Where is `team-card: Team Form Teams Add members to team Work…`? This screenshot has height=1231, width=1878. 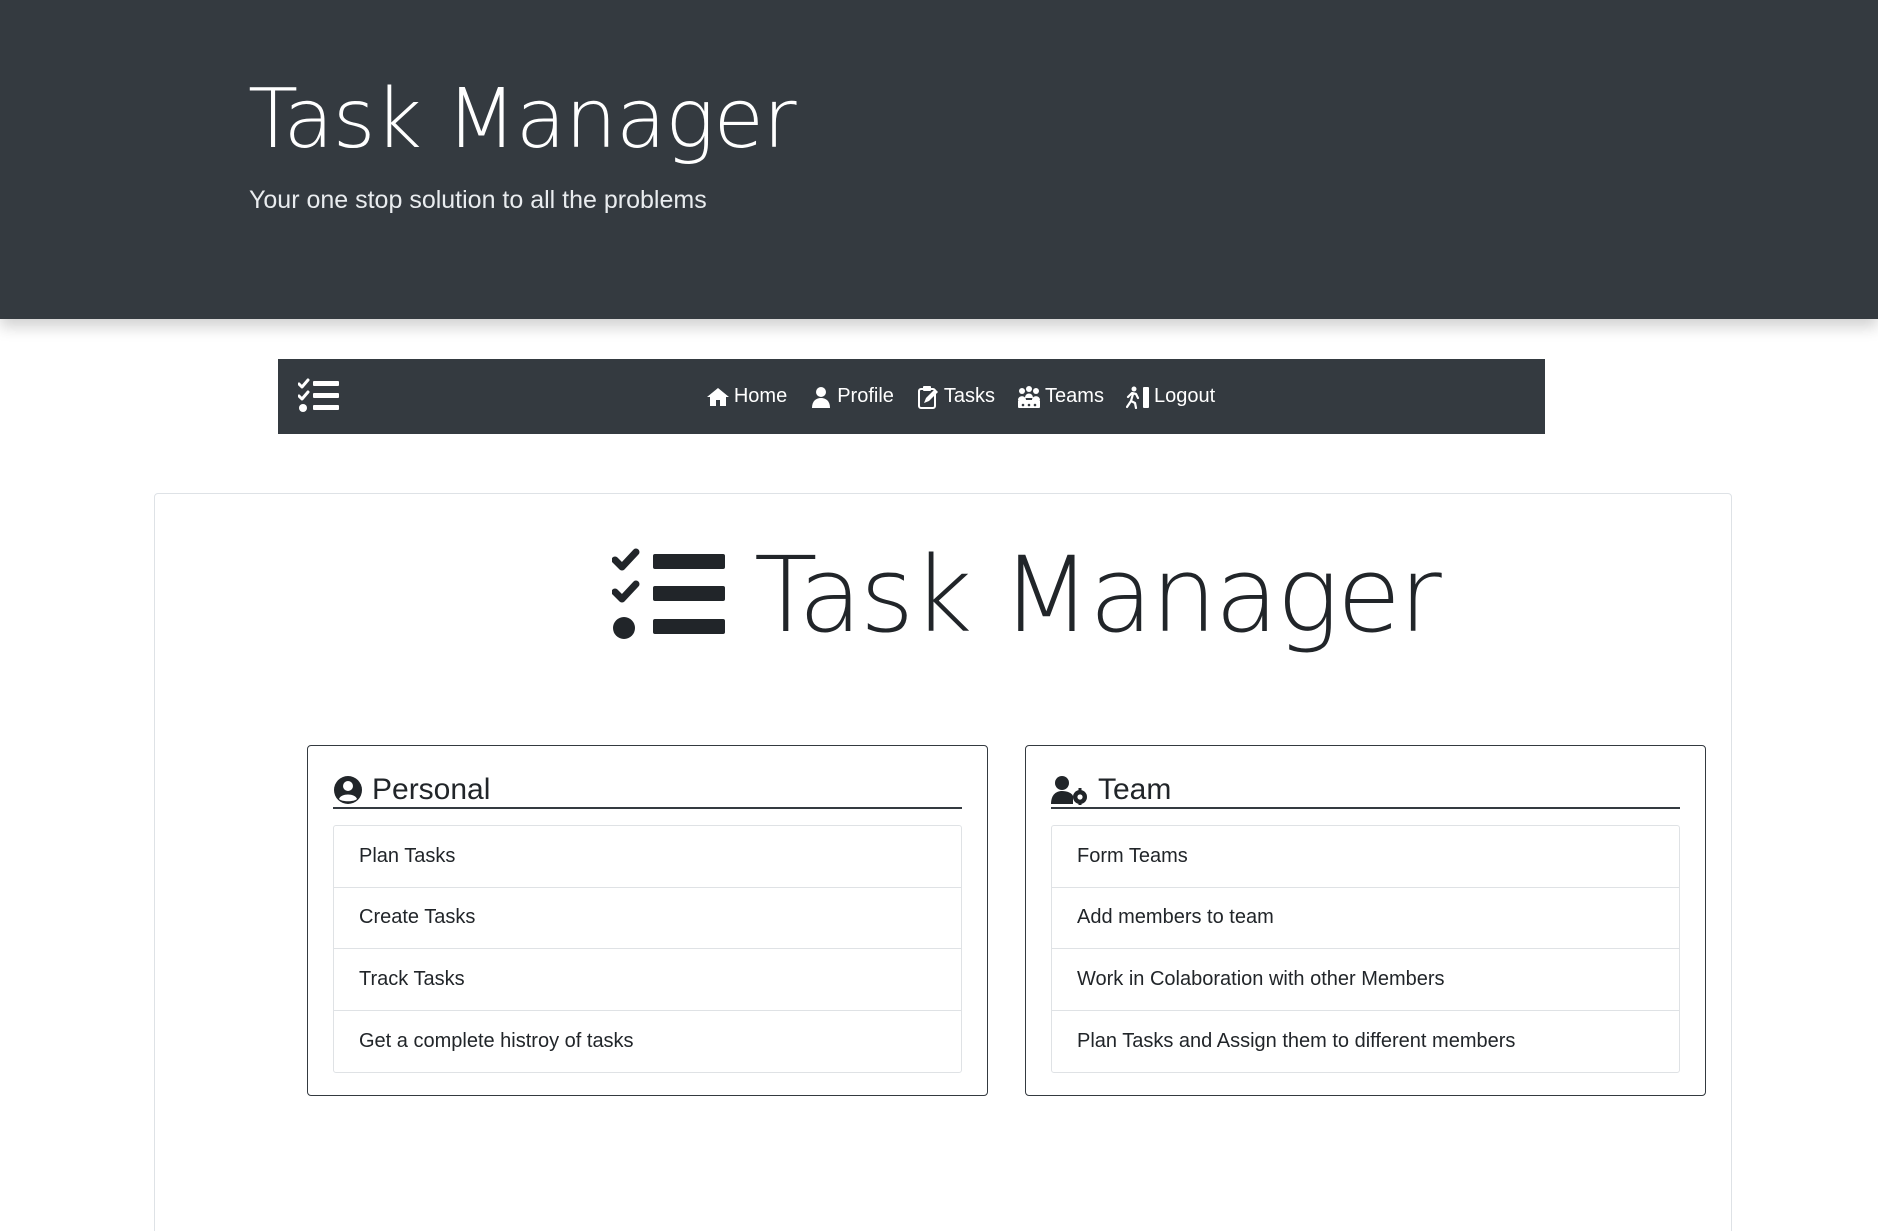
team-card: Team Form Teams Add members to team Work… is located at coordinates (1365, 920).